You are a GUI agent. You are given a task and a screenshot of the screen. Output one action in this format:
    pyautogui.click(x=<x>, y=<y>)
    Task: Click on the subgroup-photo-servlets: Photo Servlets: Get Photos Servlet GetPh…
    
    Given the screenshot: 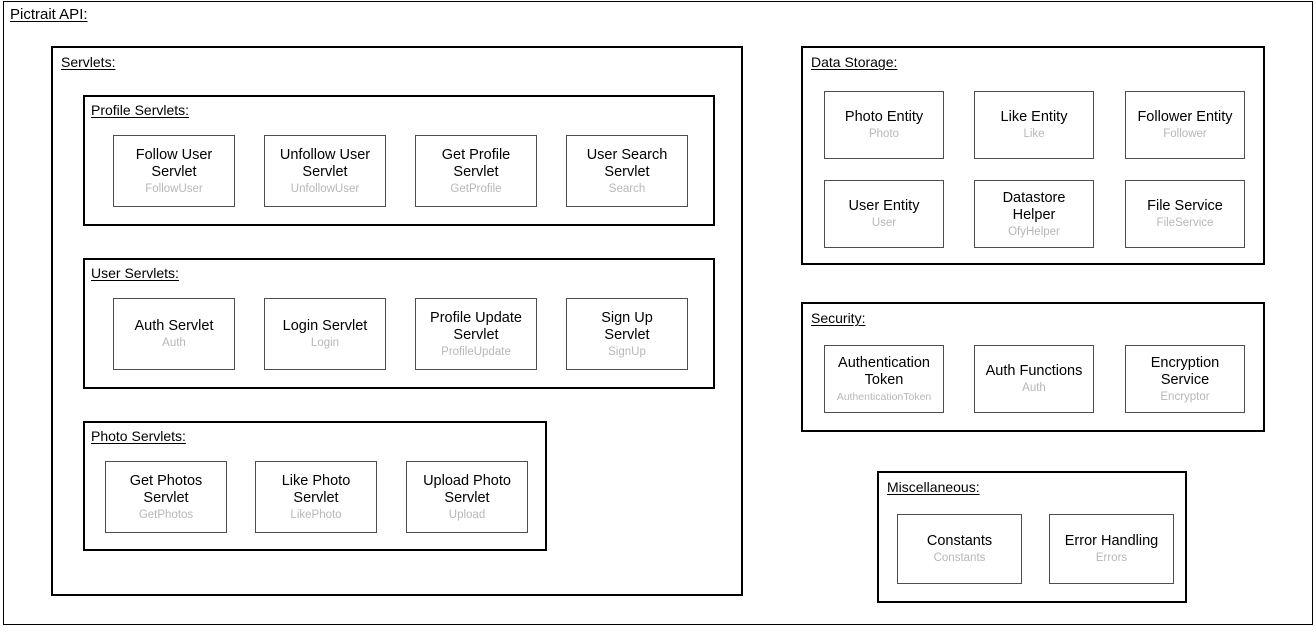 What is the action you would take?
    pyautogui.click(x=315, y=486)
    